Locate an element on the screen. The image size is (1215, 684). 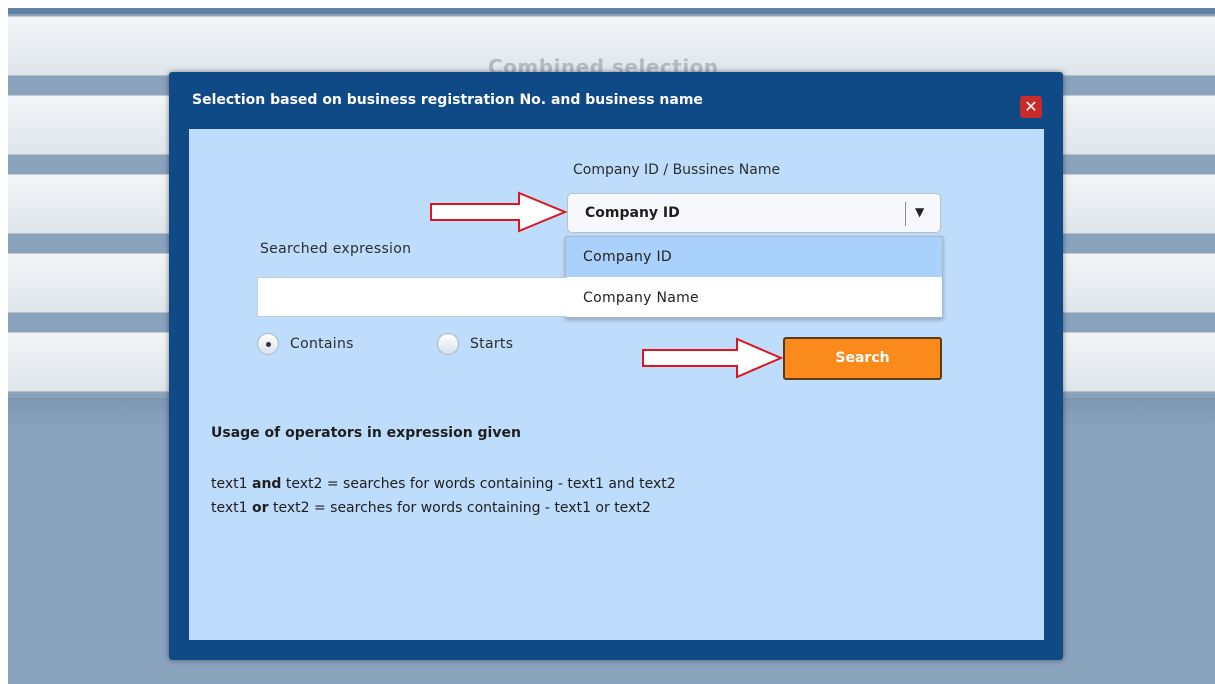
radio-starts: Starts is located at coordinates (475, 344).